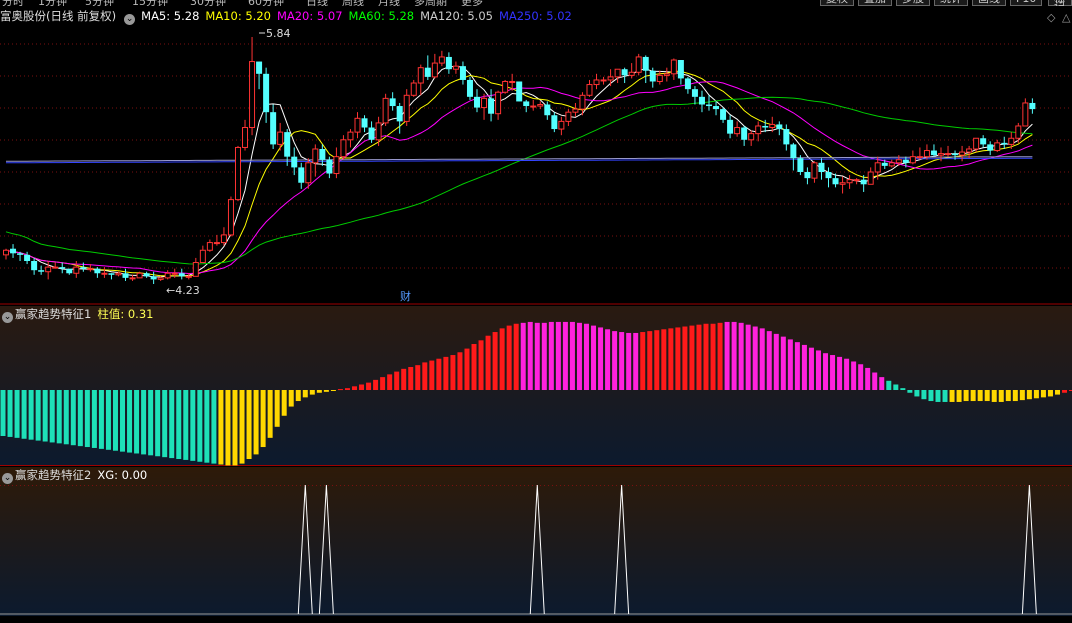 This screenshot has width=1072, height=623. I want to click on triangle-up-icon: △, so click(1066, 17).